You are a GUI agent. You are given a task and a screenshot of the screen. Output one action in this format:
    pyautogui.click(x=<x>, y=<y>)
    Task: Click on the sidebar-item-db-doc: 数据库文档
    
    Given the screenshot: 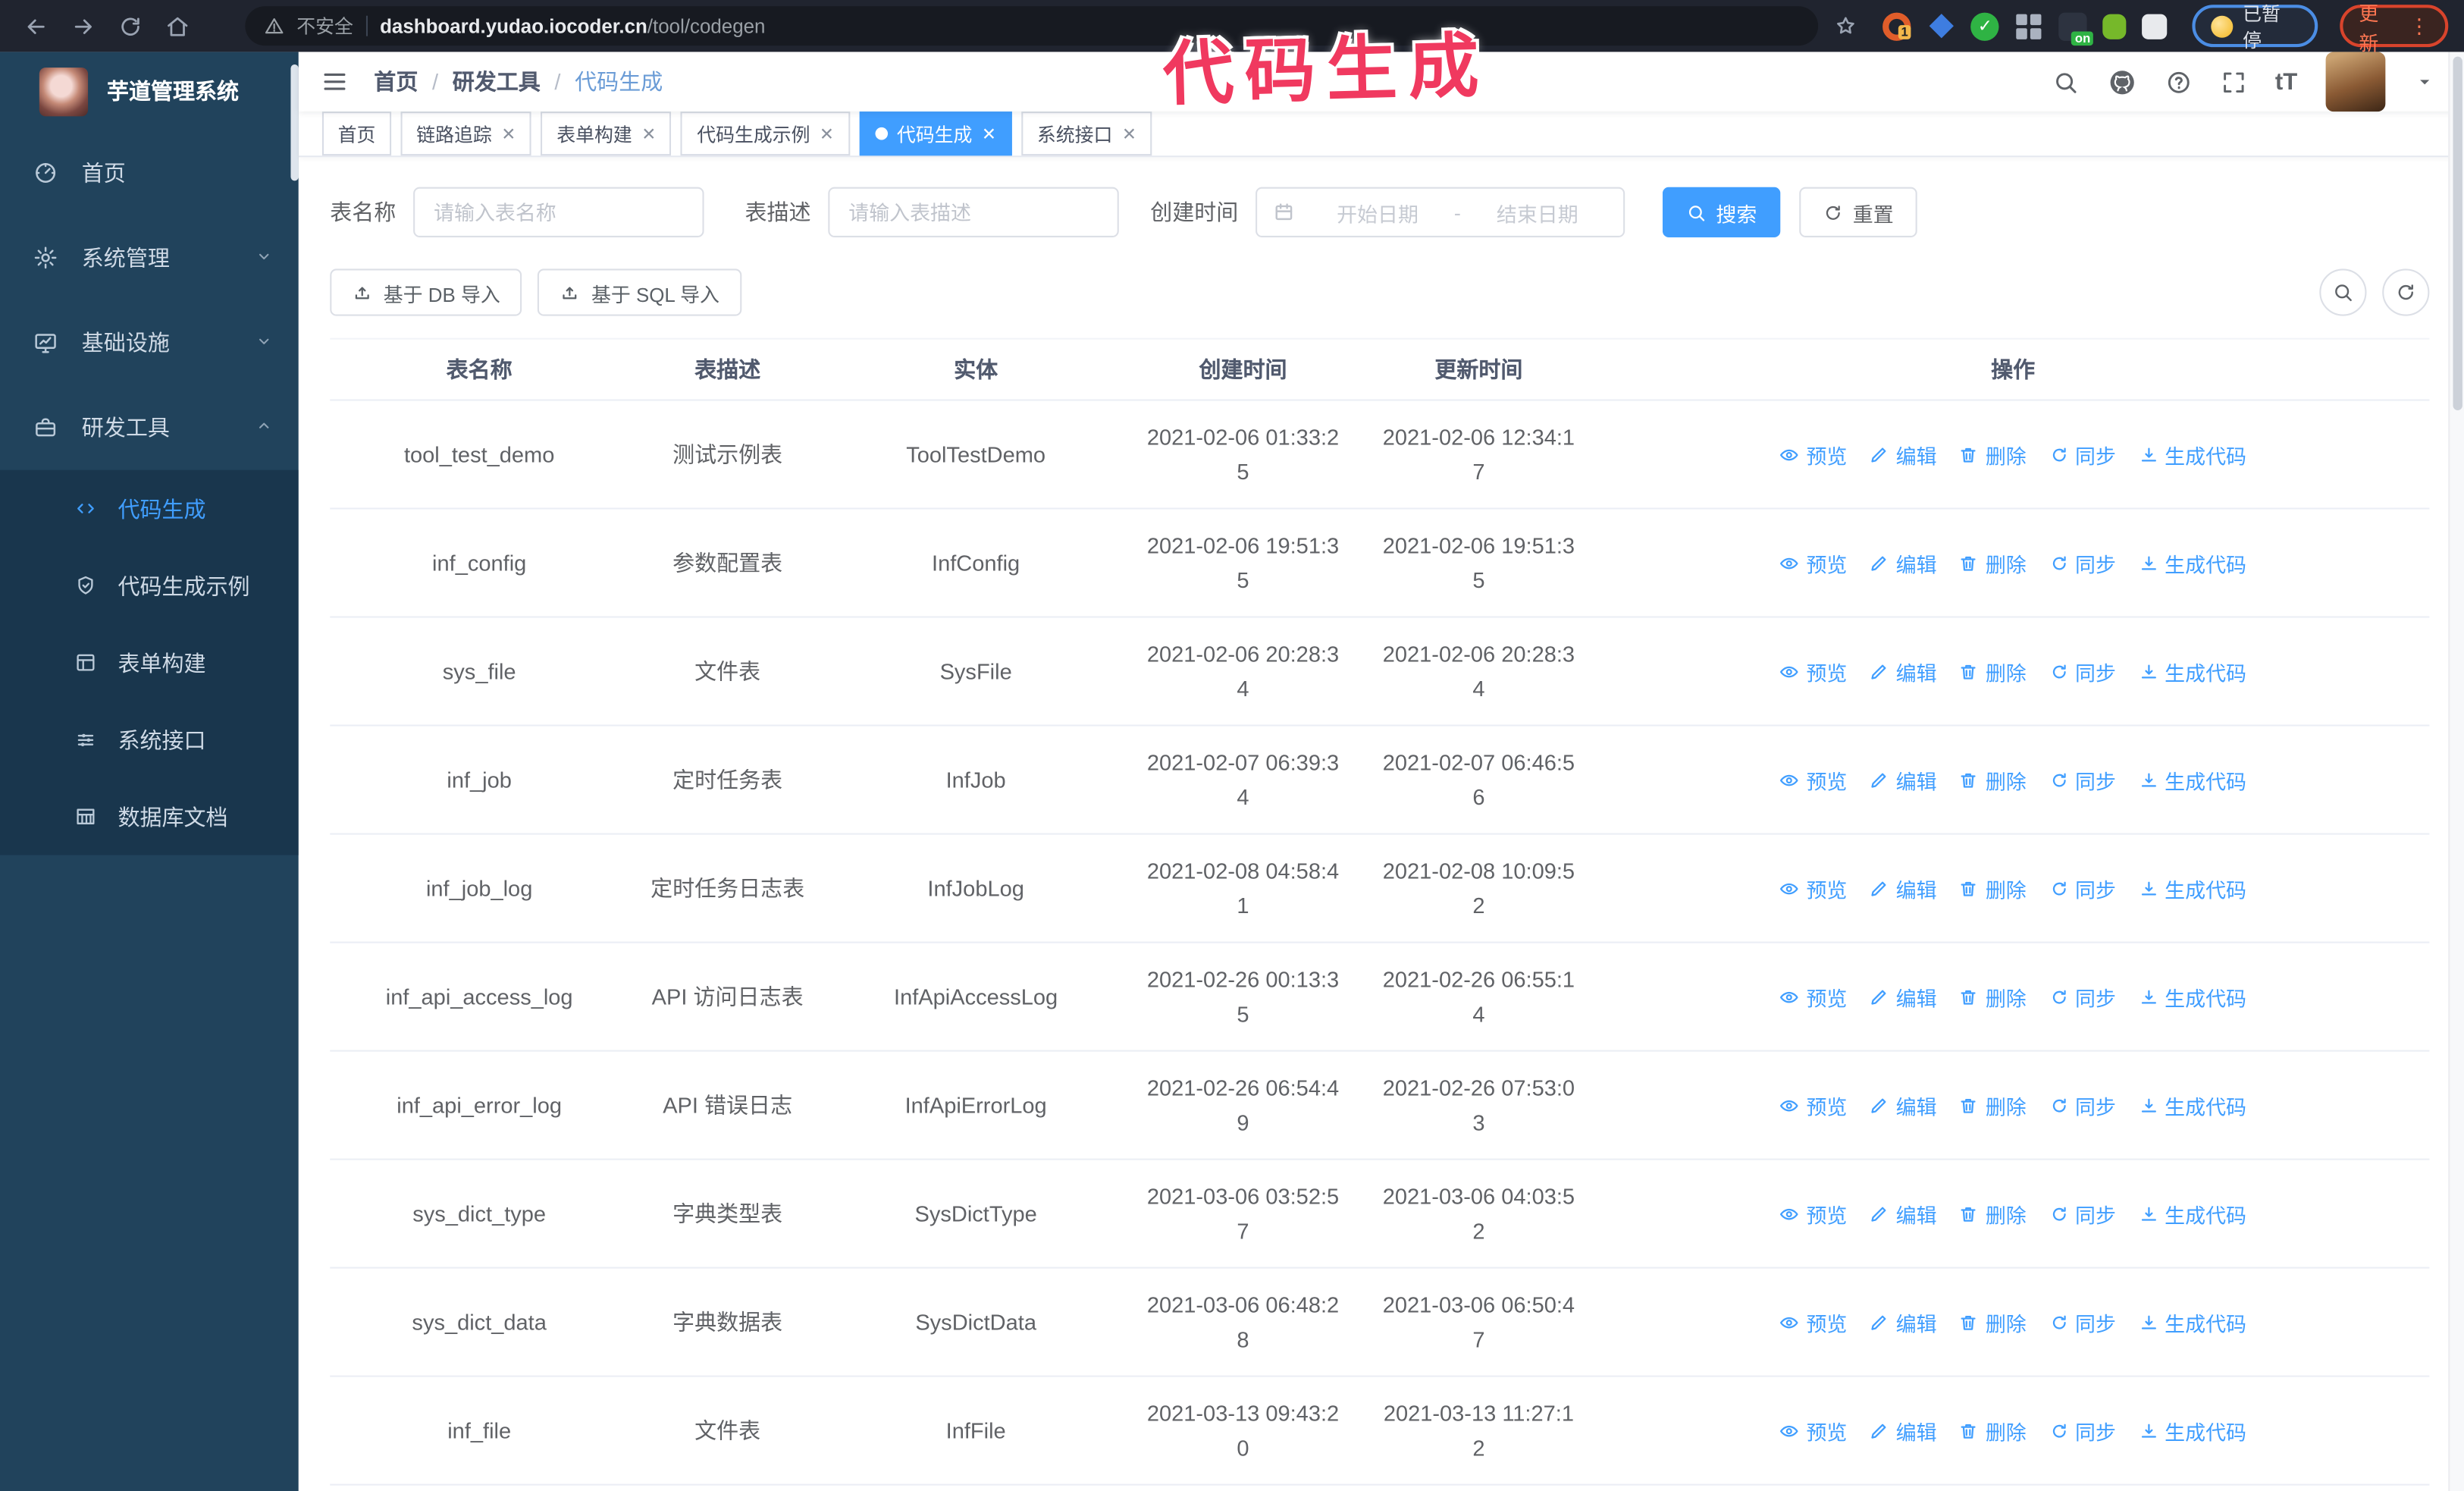 What is the action you would take?
    pyautogui.click(x=150, y=816)
    